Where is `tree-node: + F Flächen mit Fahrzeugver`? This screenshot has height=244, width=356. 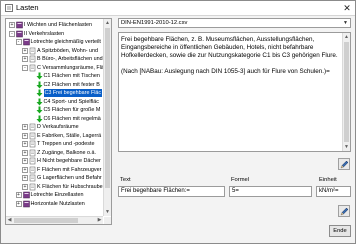
tree-node: + F Flächen mit Fahrzeugver is located at coordinates (54, 170).